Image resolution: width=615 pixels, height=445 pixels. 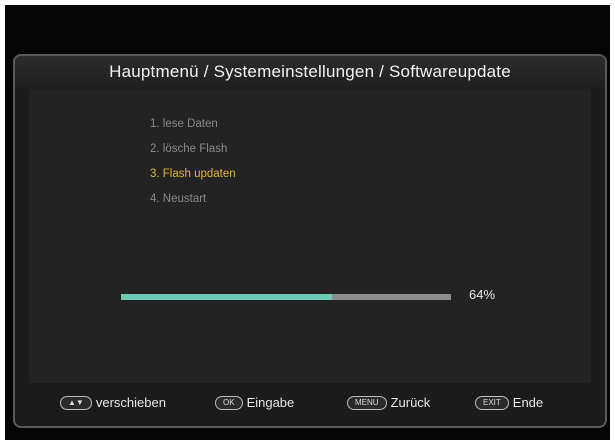 I want to click on progress-bar-fill, so click(x=227, y=297).